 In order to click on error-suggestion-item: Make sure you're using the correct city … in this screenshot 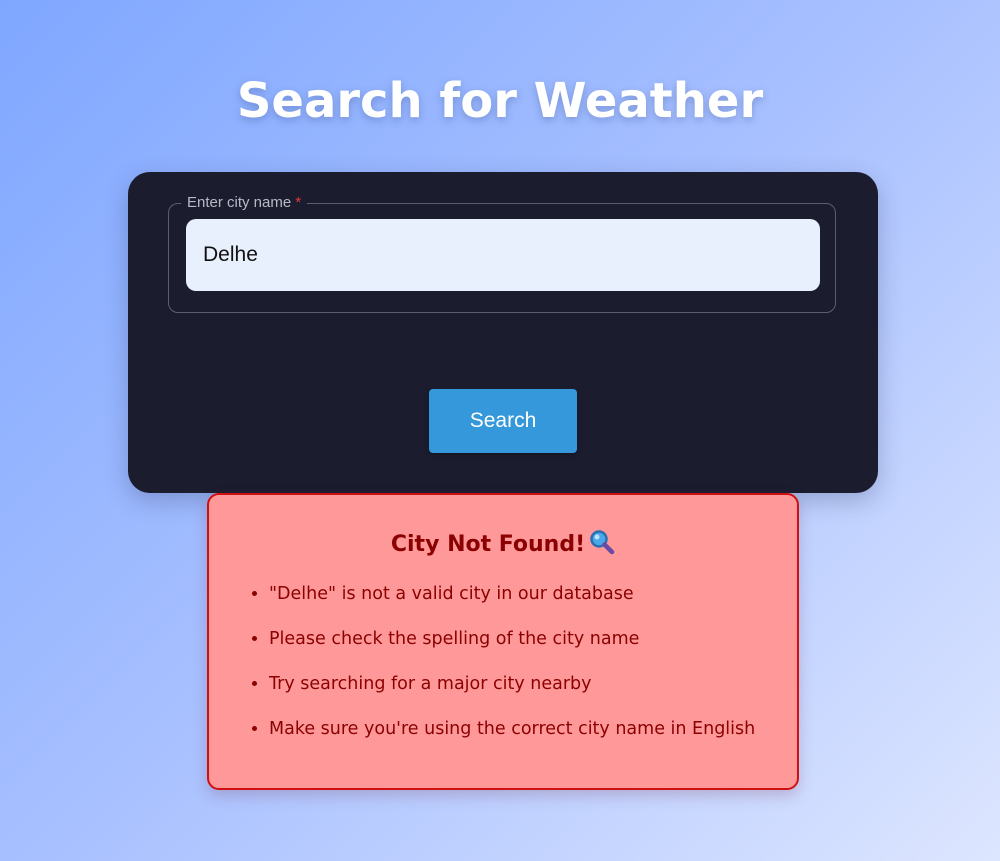, I will do `click(512, 729)`.